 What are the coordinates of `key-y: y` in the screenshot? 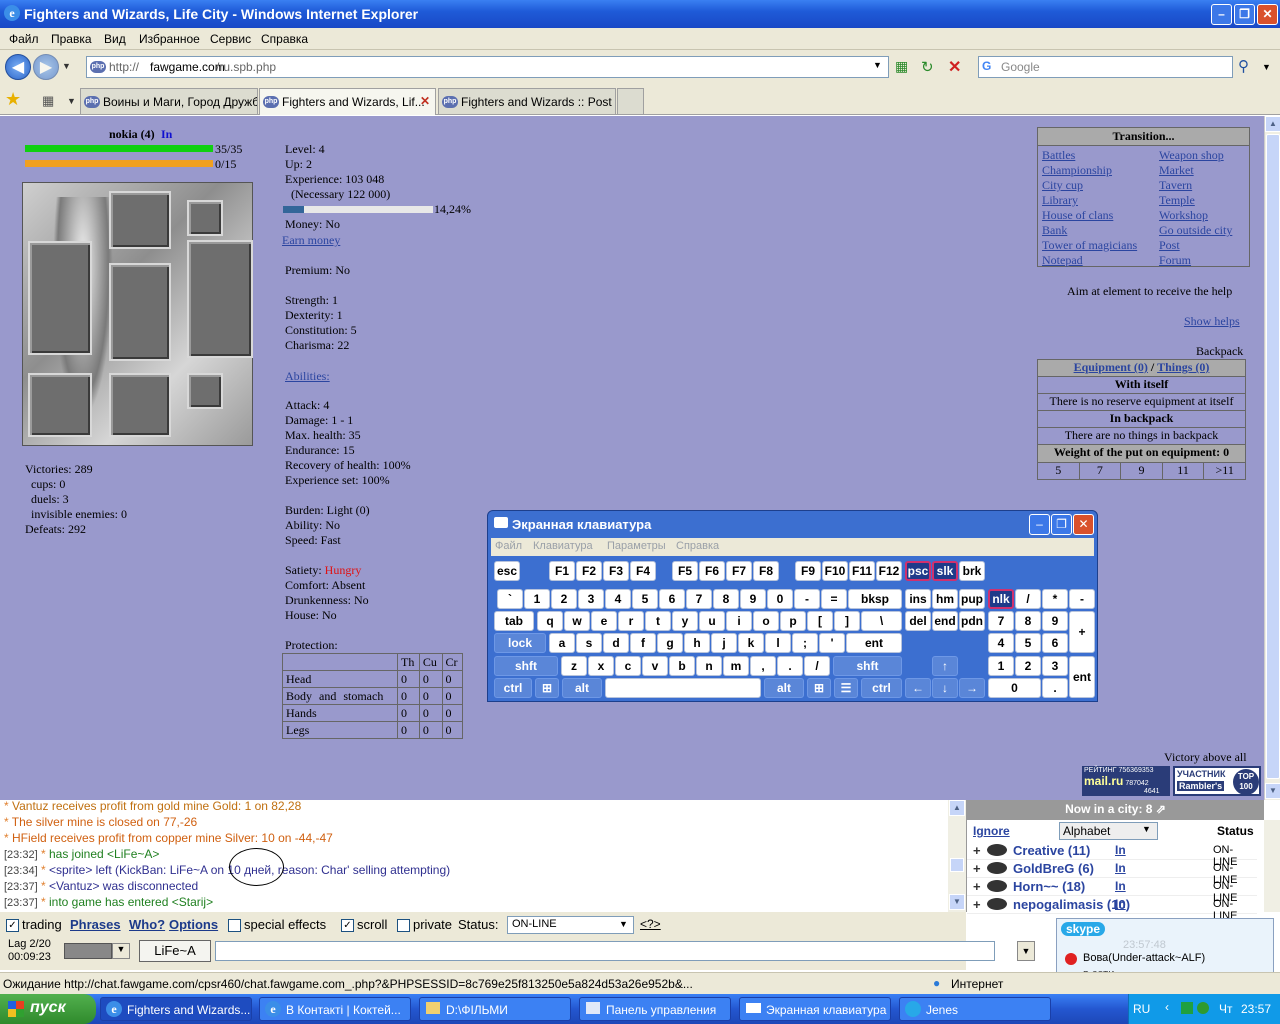 It's located at (685, 621).